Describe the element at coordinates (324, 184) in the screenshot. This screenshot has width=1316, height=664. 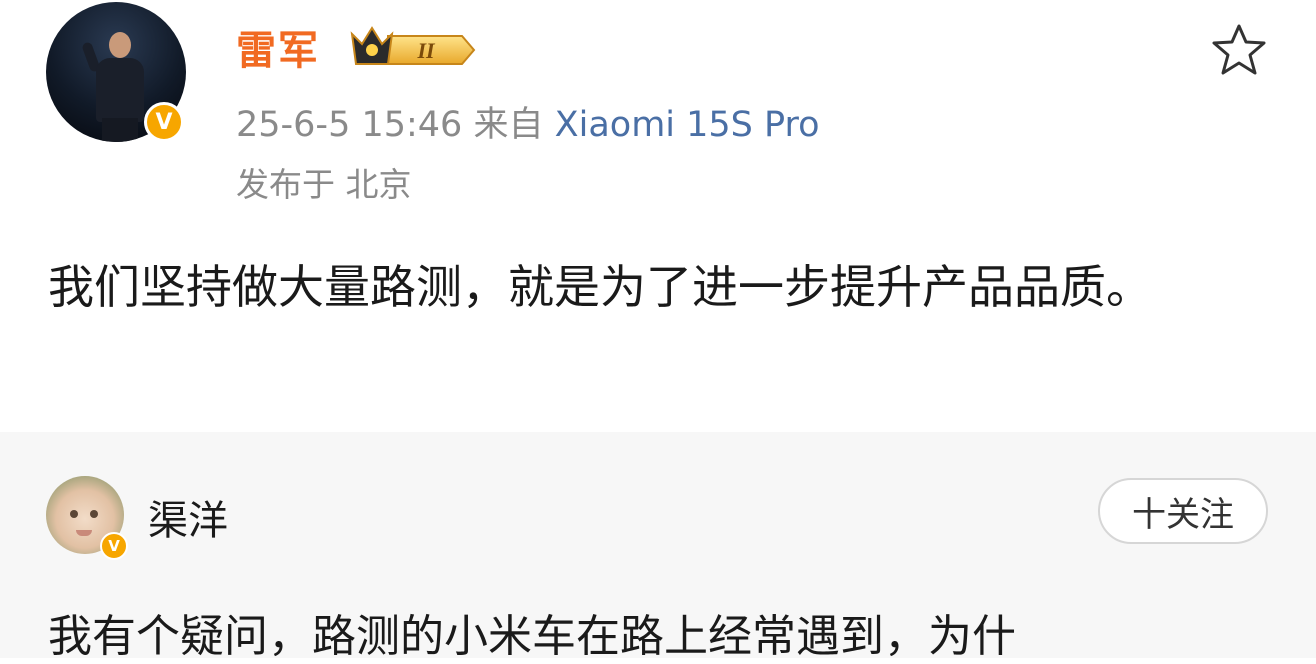
I see `post-location: 发布于 北京` at that location.